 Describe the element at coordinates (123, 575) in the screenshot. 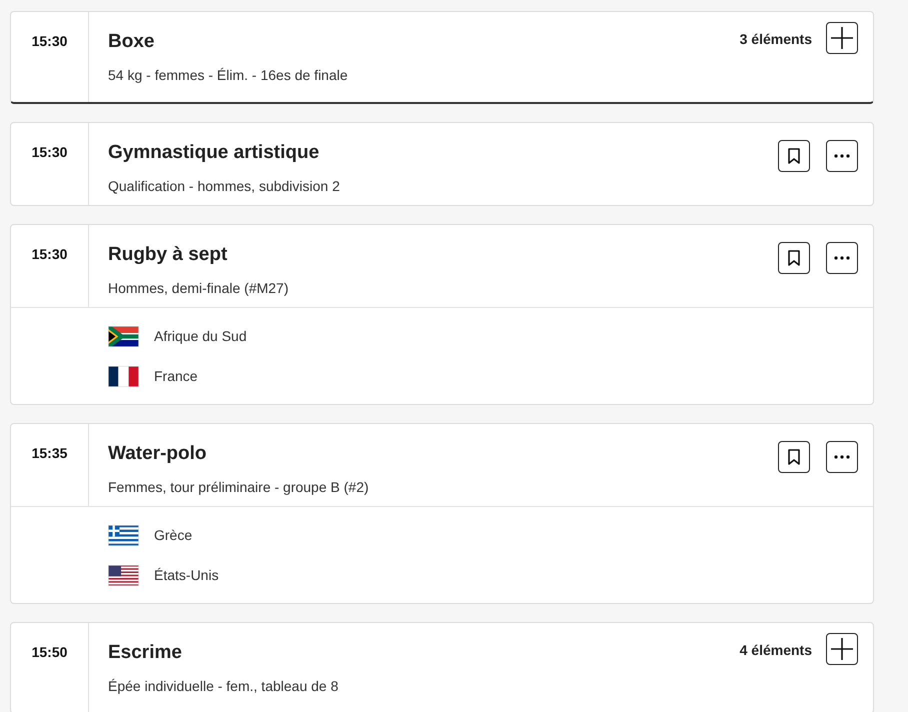

I see `usa-flag-icon` at that location.